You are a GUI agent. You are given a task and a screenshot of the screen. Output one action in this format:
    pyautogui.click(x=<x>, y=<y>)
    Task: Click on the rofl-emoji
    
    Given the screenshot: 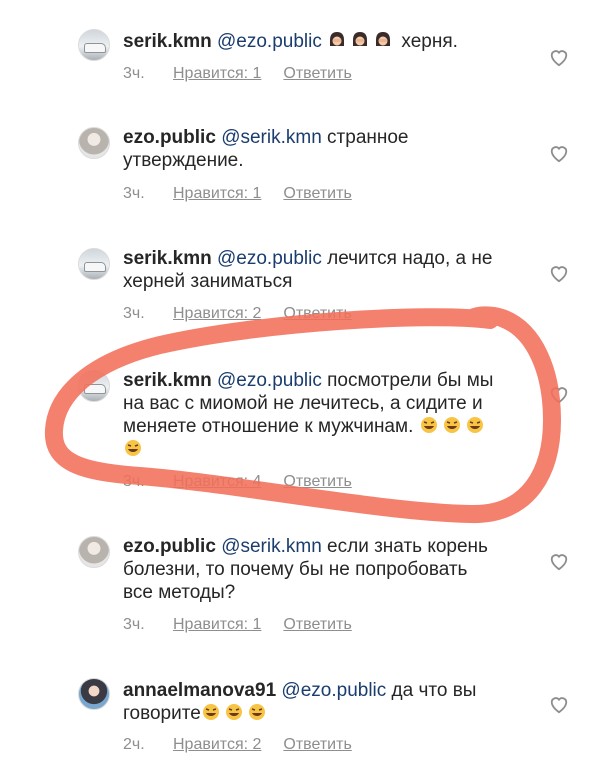 What is the action you would take?
    pyautogui.click(x=235, y=713)
    